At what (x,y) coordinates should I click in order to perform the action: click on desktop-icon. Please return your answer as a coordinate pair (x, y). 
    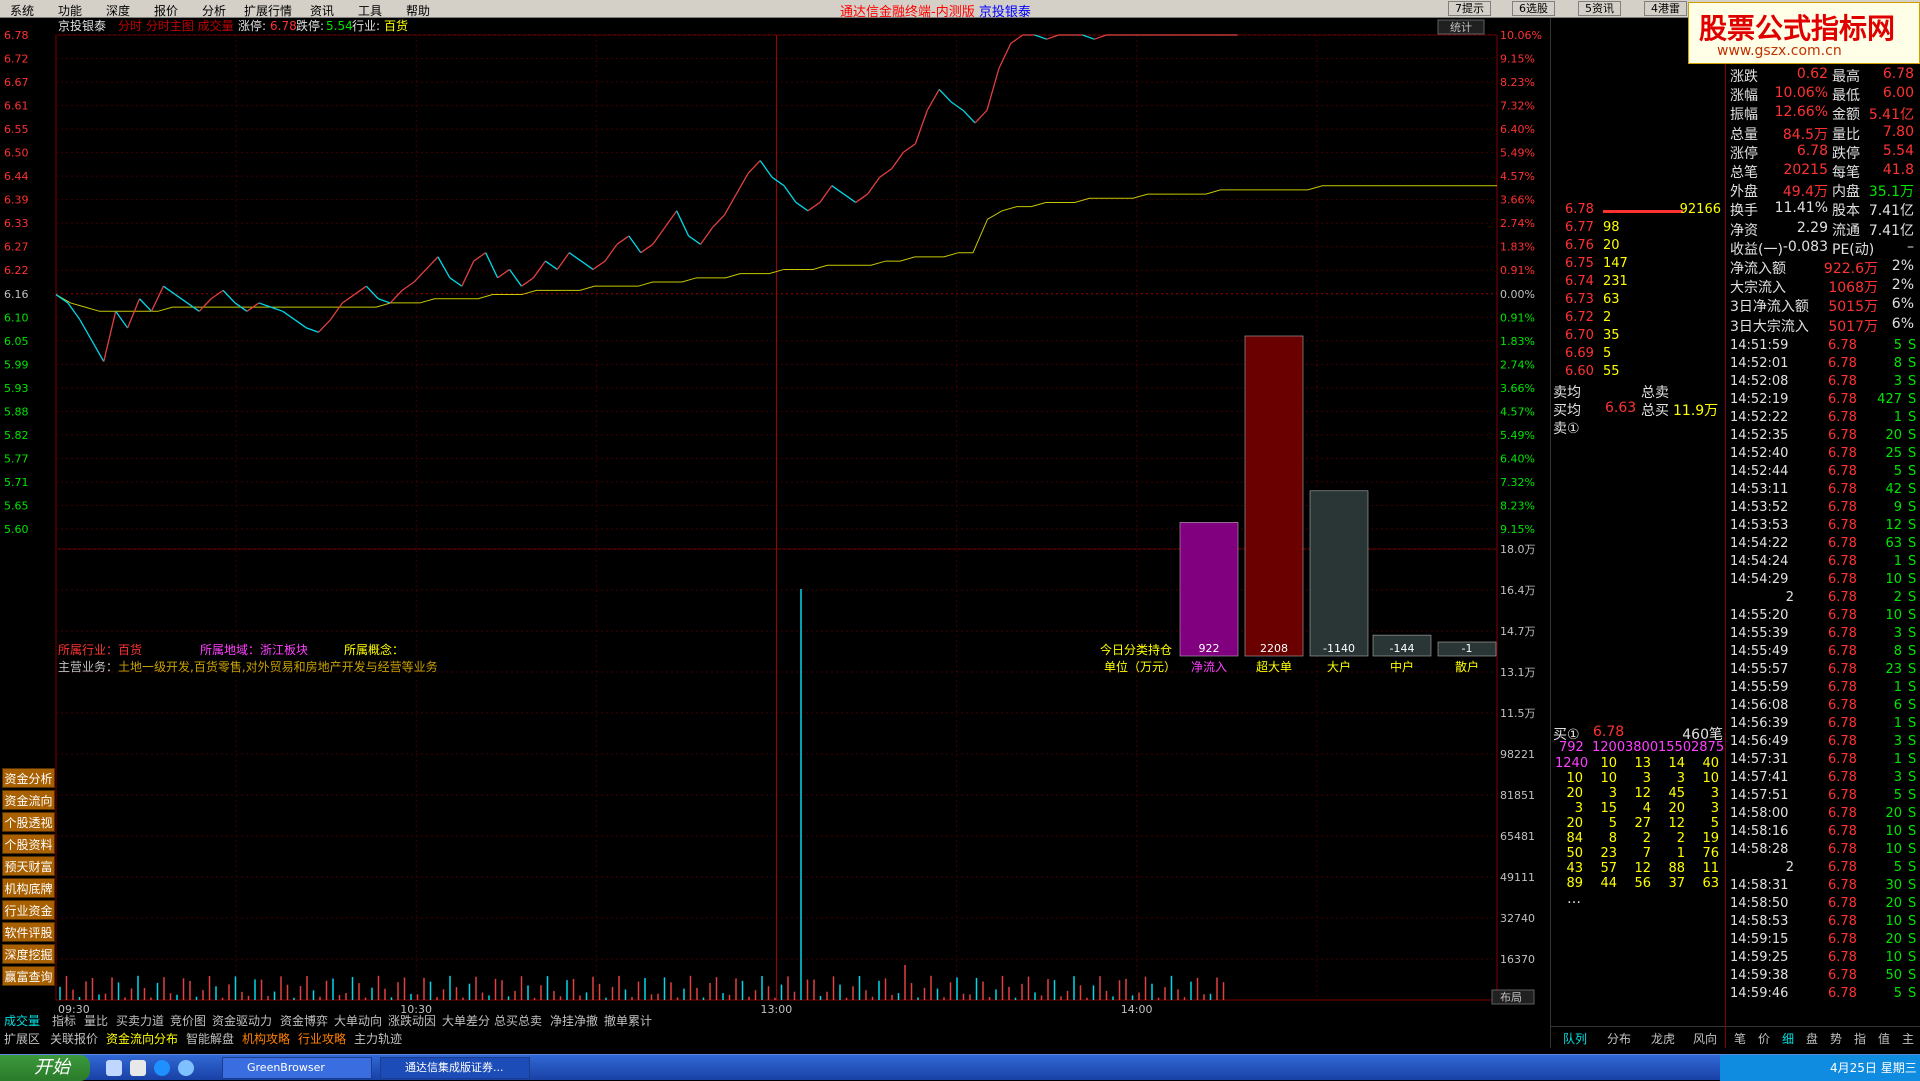
    Looking at the image, I should click on (138, 1068).